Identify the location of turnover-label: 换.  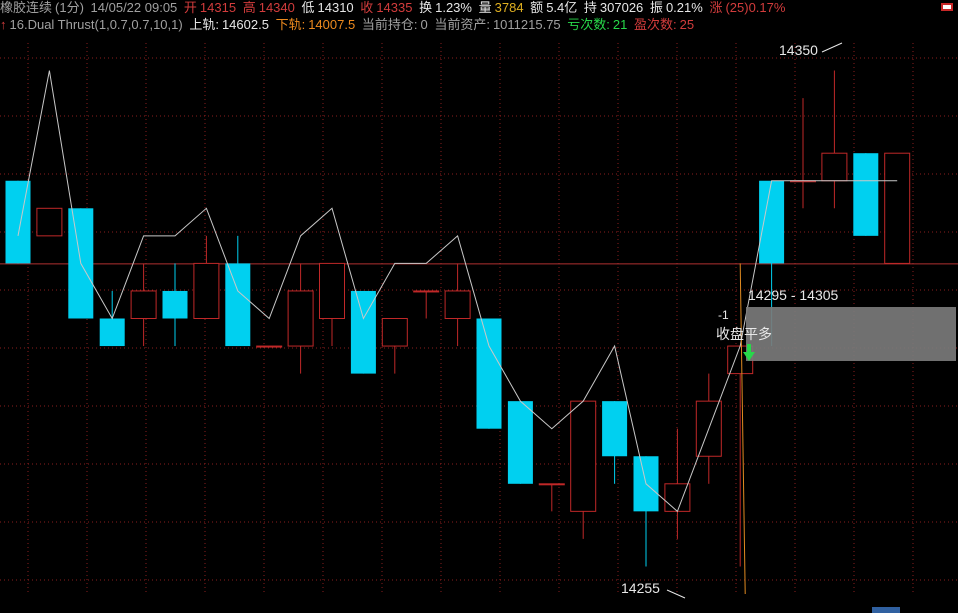
(426, 7).